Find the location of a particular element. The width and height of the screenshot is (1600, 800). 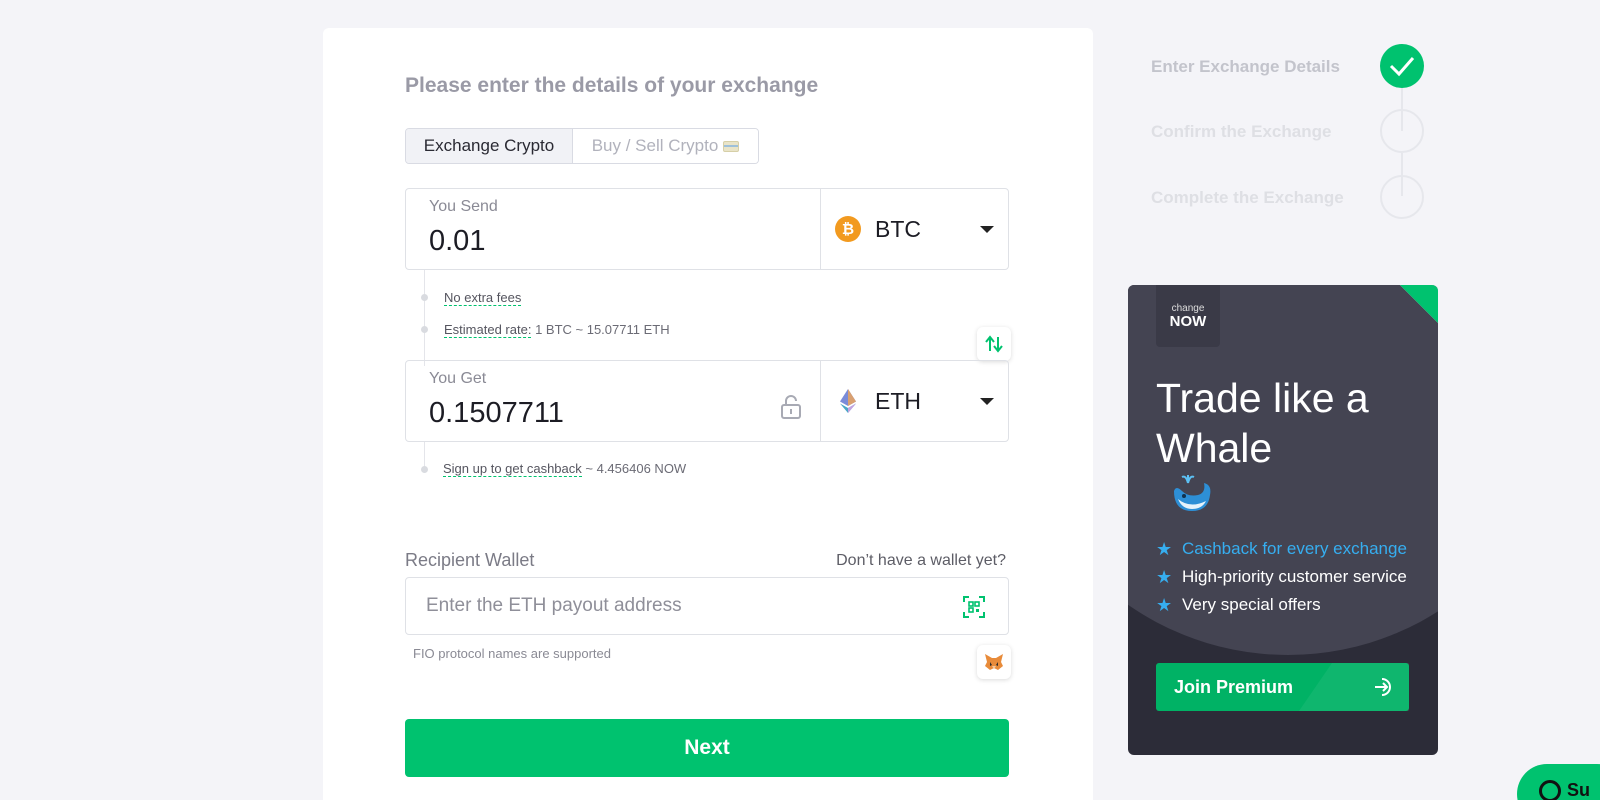

tab-exchange-crypto: Exchange Crypto is located at coordinates (489, 146).